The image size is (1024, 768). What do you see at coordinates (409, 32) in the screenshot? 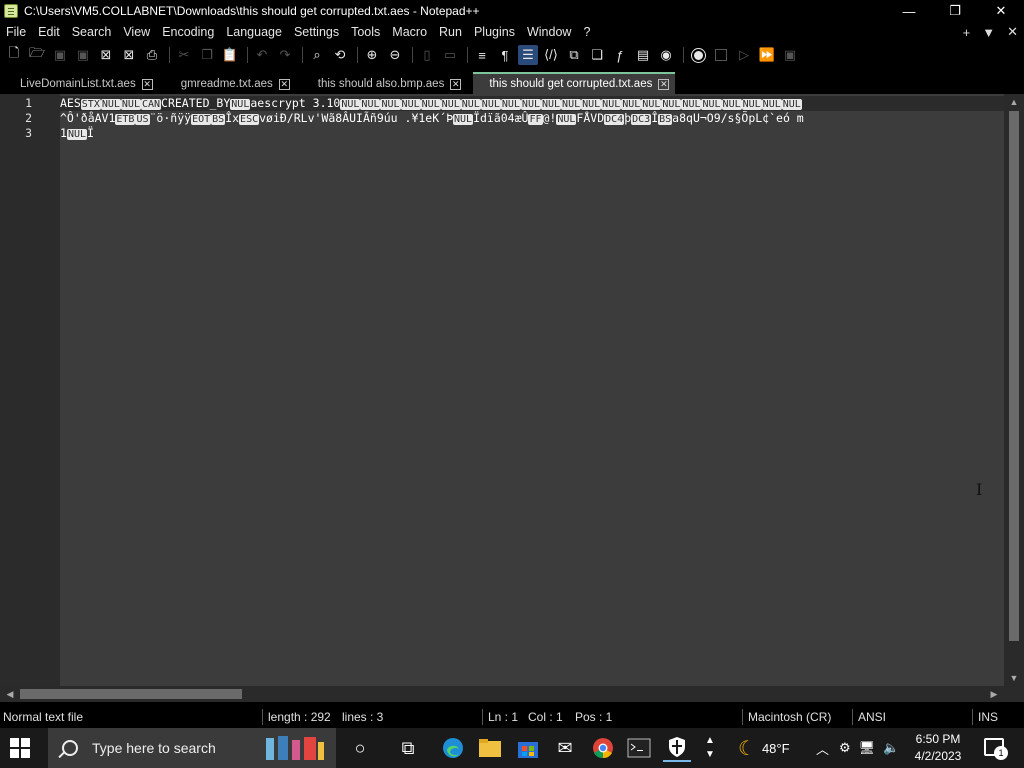
I see `menu-macro: Macro` at bounding box center [409, 32].